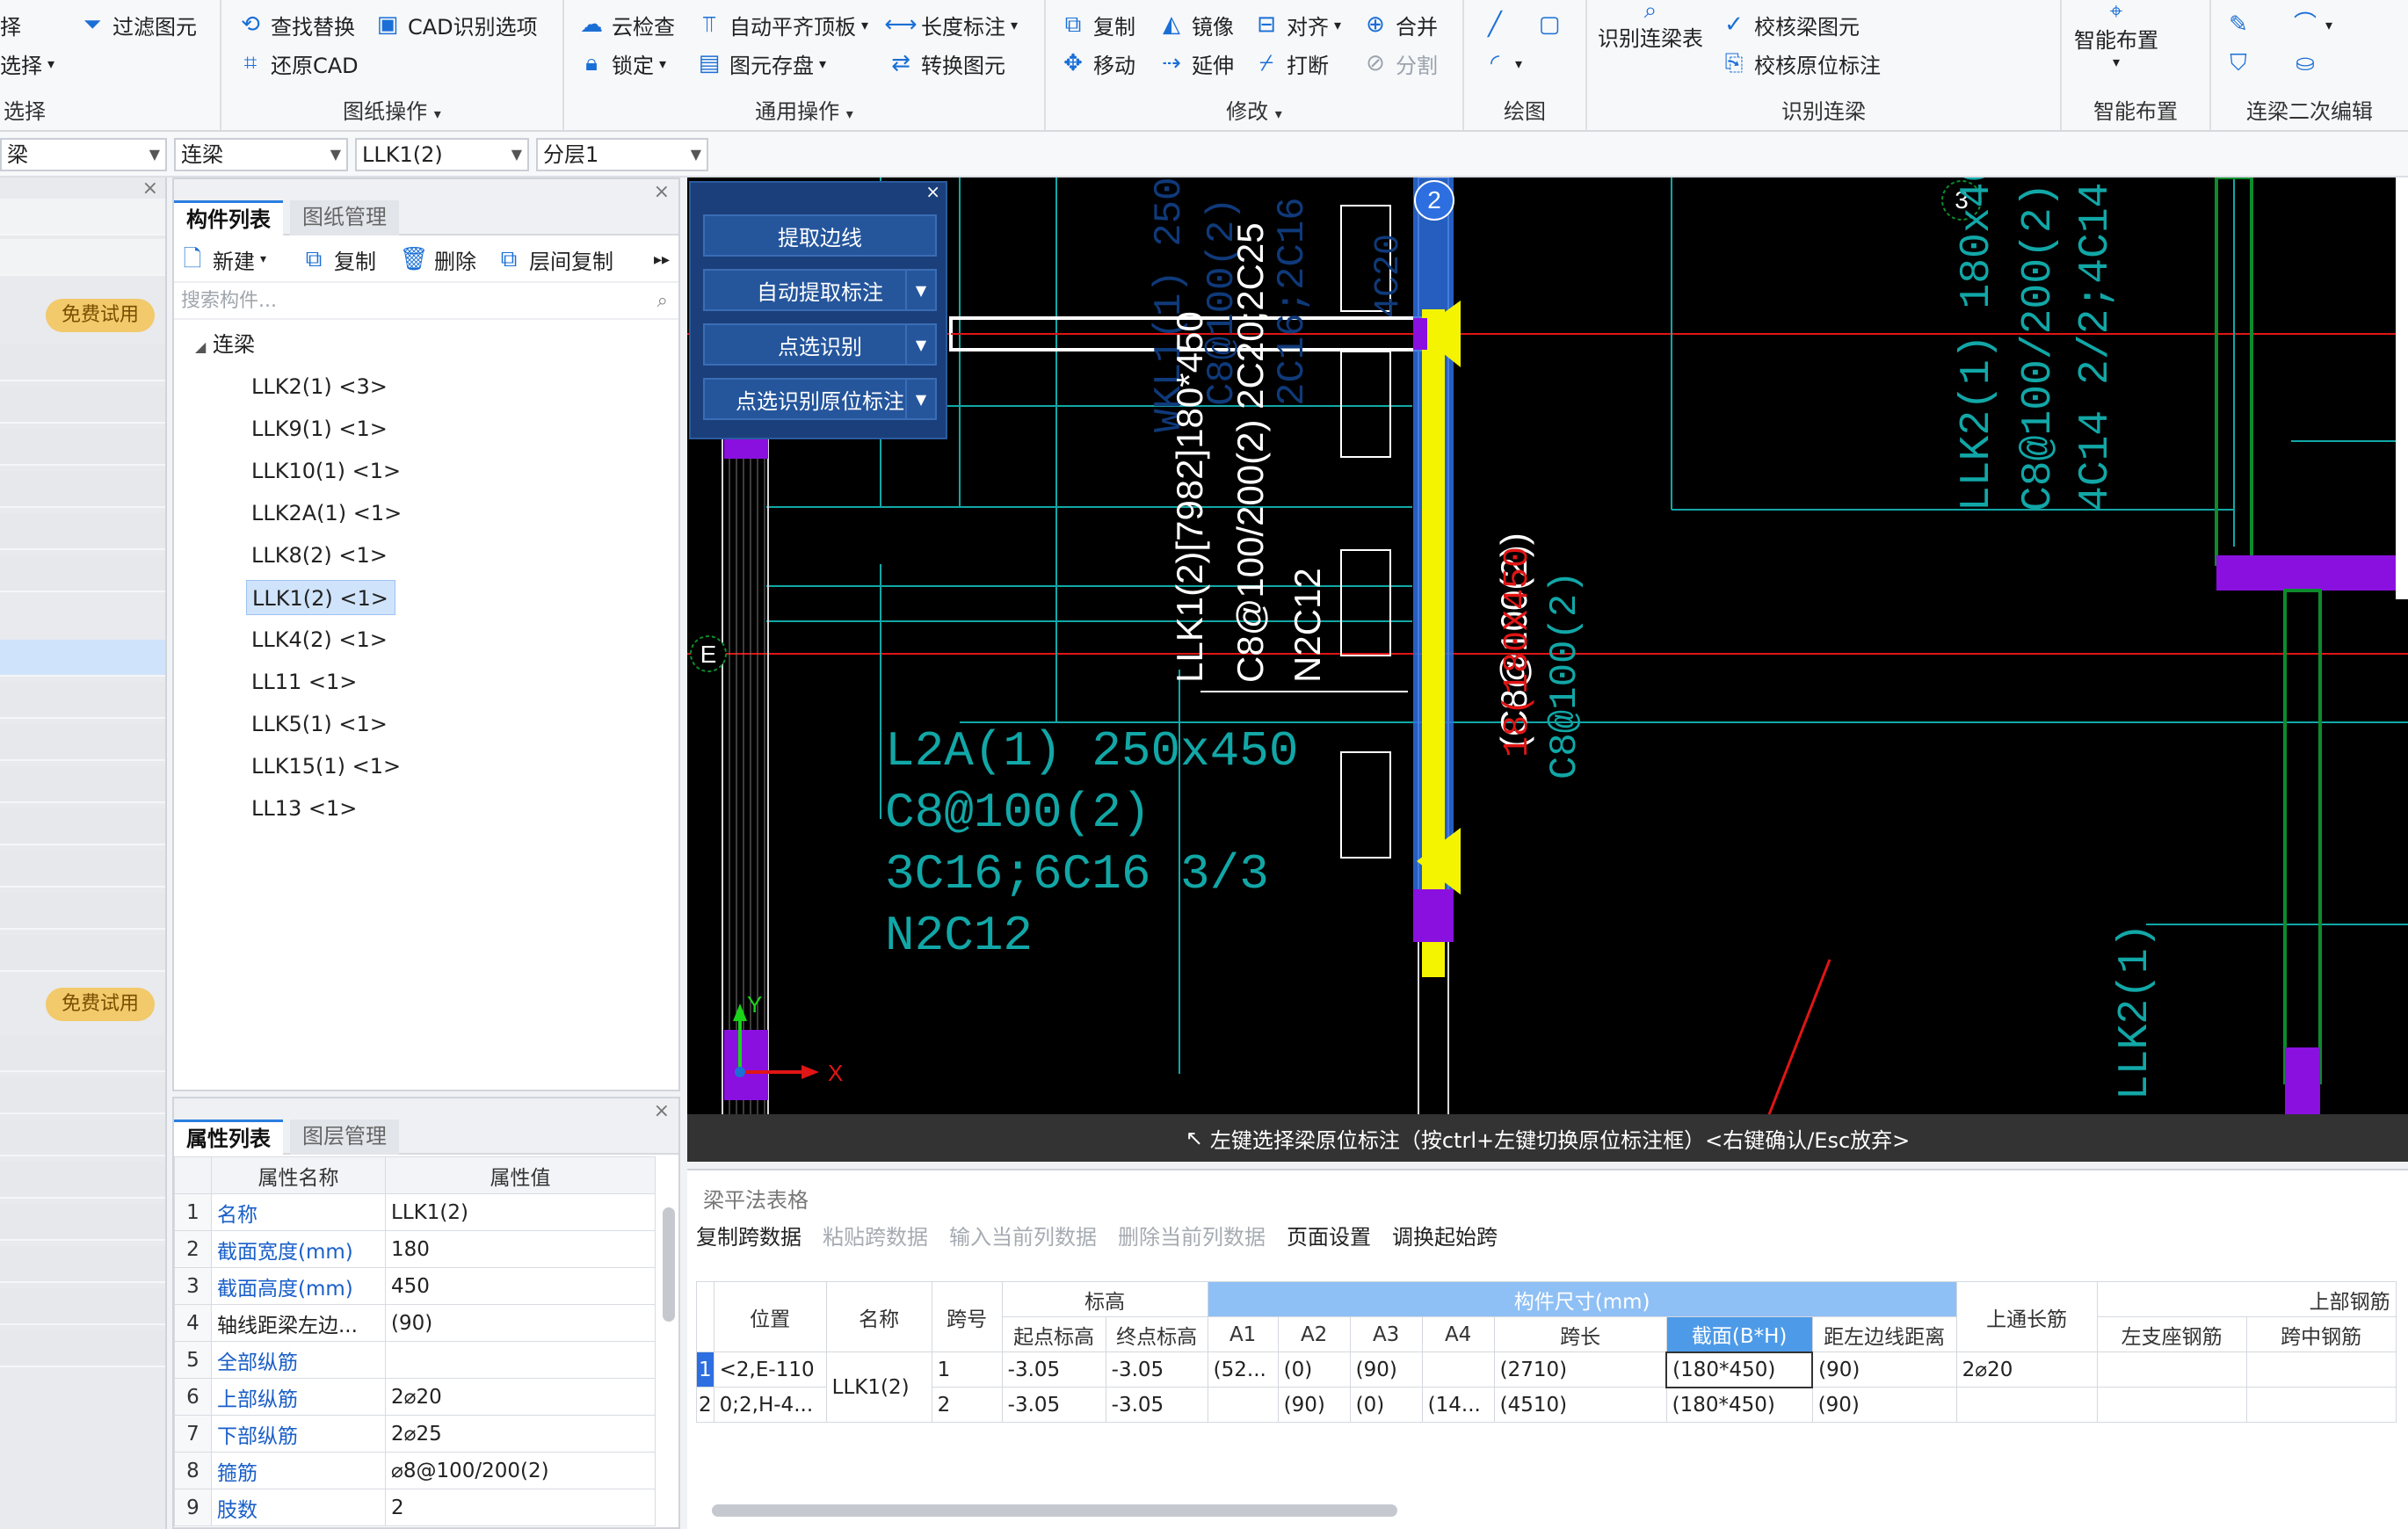 Image resolution: width=2408 pixels, height=1529 pixels. What do you see at coordinates (337, 259) in the screenshot?
I see `copy-component-button: ⧉ 复制` at bounding box center [337, 259].